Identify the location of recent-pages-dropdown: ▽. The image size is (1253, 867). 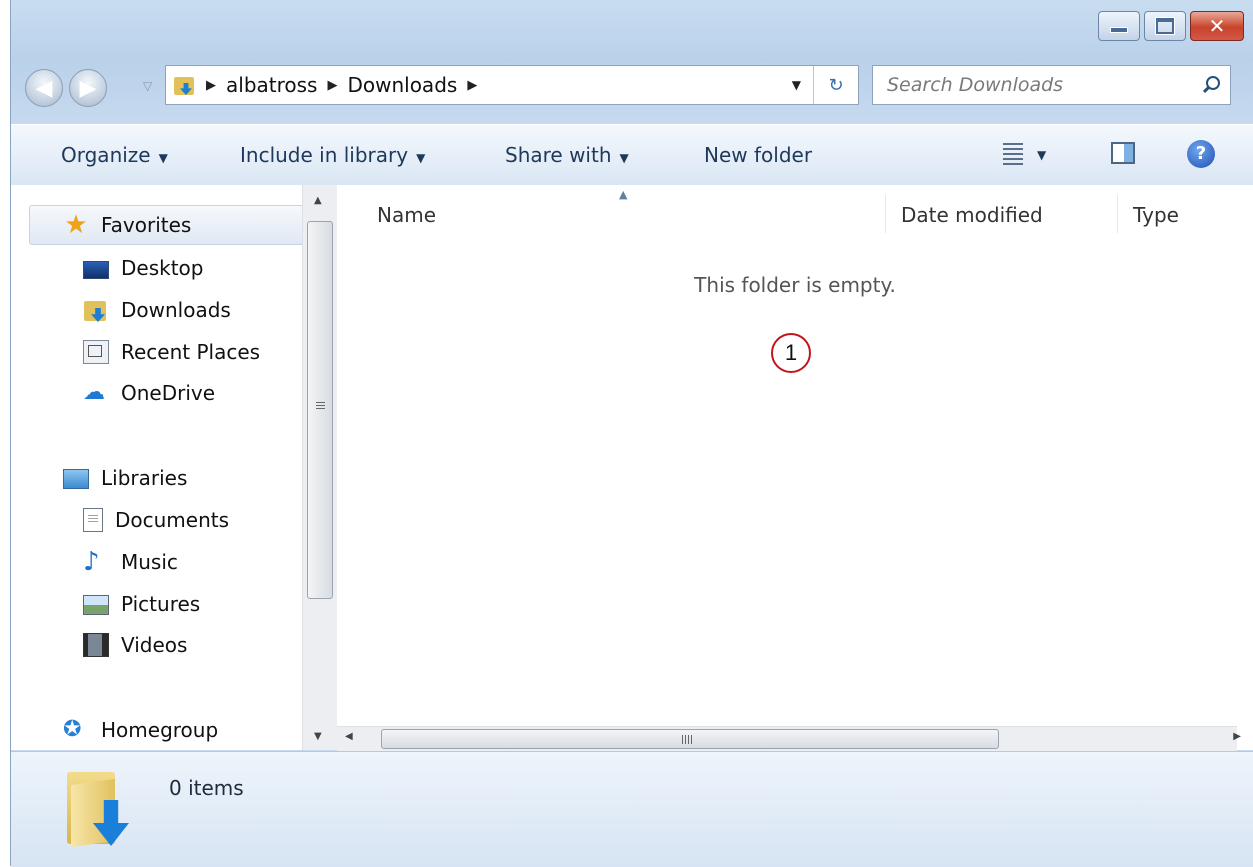
(147, 86).